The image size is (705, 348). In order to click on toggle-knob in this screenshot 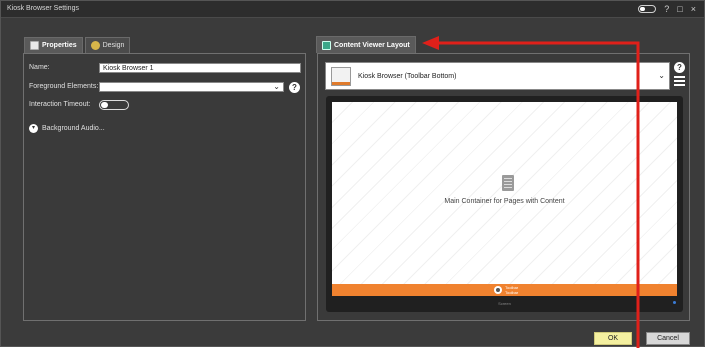, I will do `click(104, 105)`.